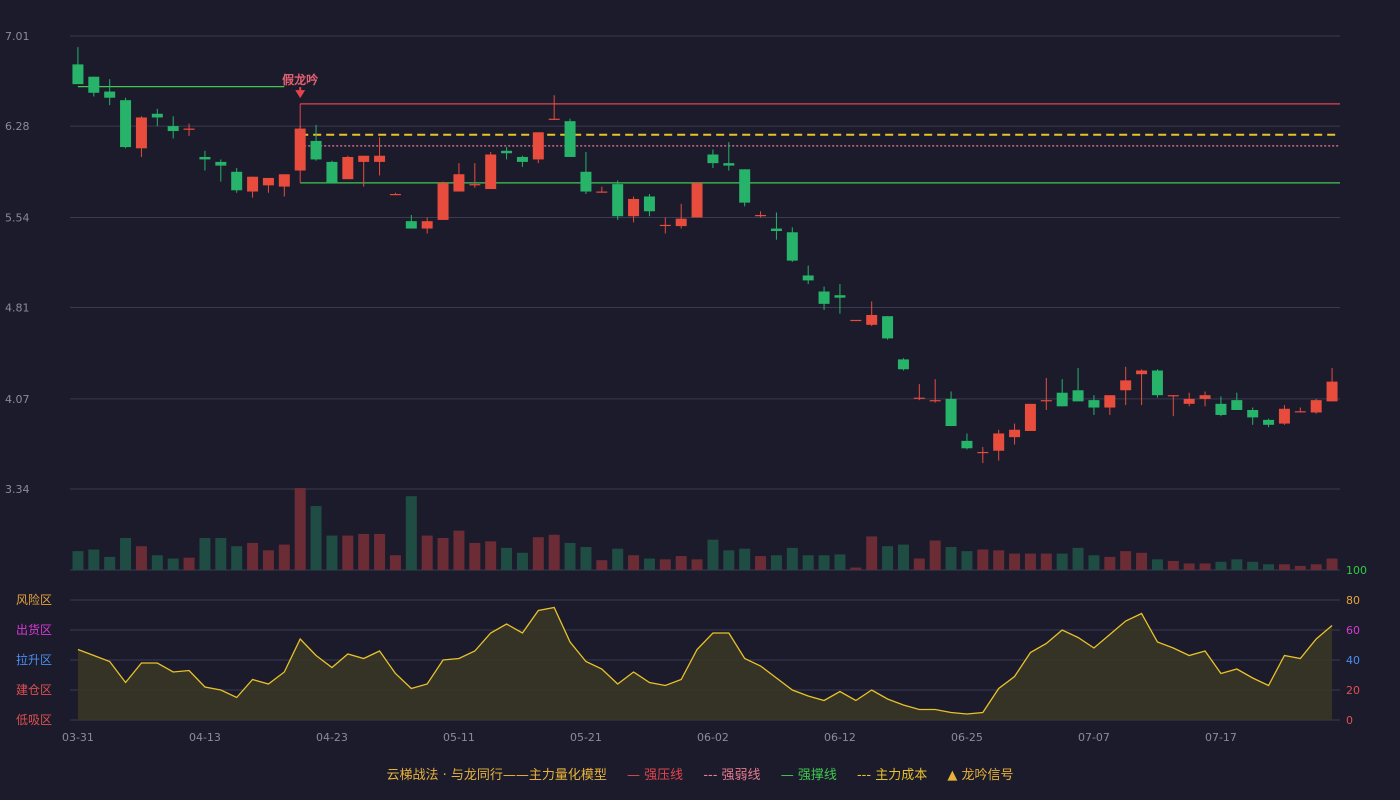 This screenshot has width=1400, height=800. I want to click on price-tick-label: 6.28, so click(17, 126).